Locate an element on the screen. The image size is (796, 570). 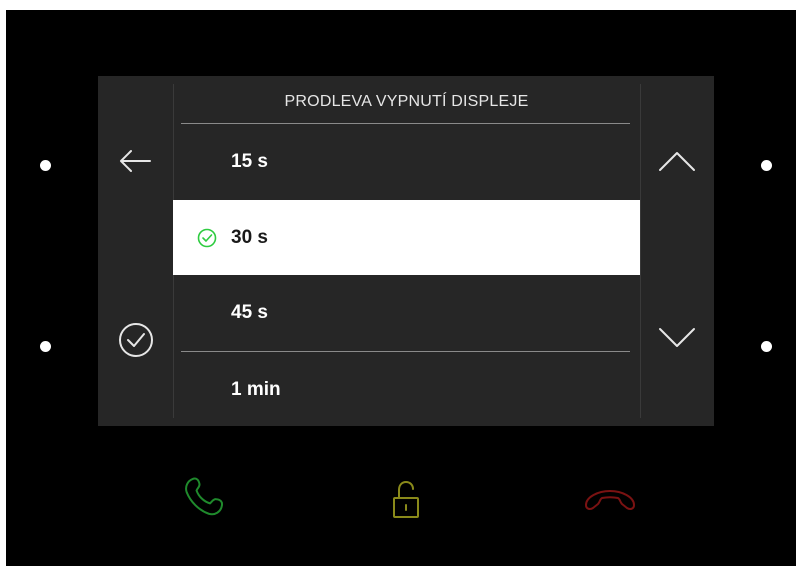
left-control-column is located at coordinates (135, 251).